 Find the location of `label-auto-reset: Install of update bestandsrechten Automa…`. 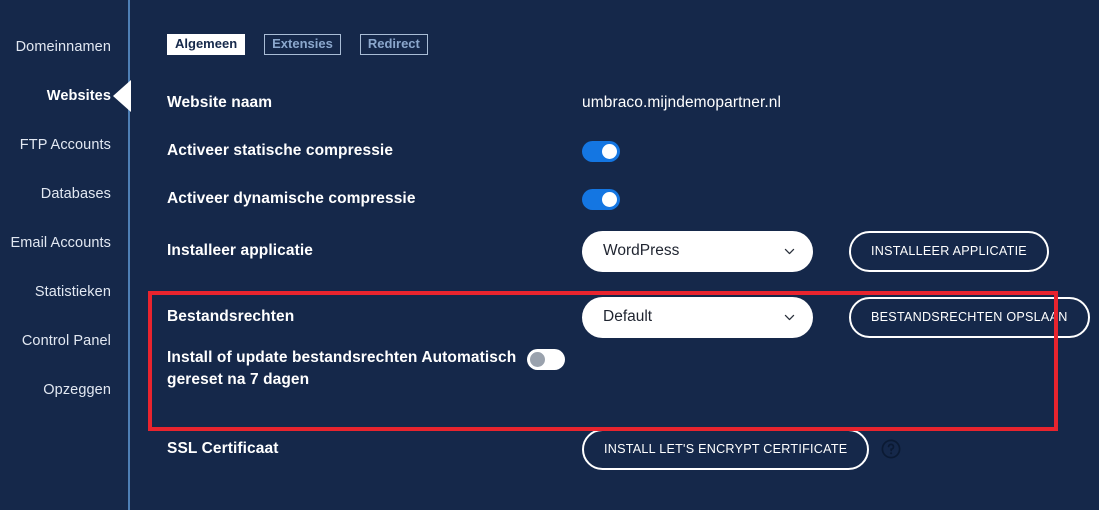

label-auto-reset: Install of update bestandsrechten Automa… is located at coordinates (342, 368).